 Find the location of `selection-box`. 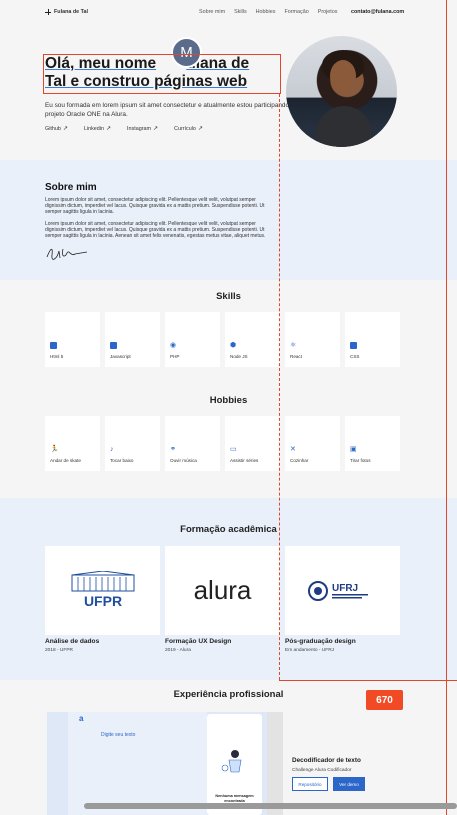

selection-box is located at coordinates (162, 74).